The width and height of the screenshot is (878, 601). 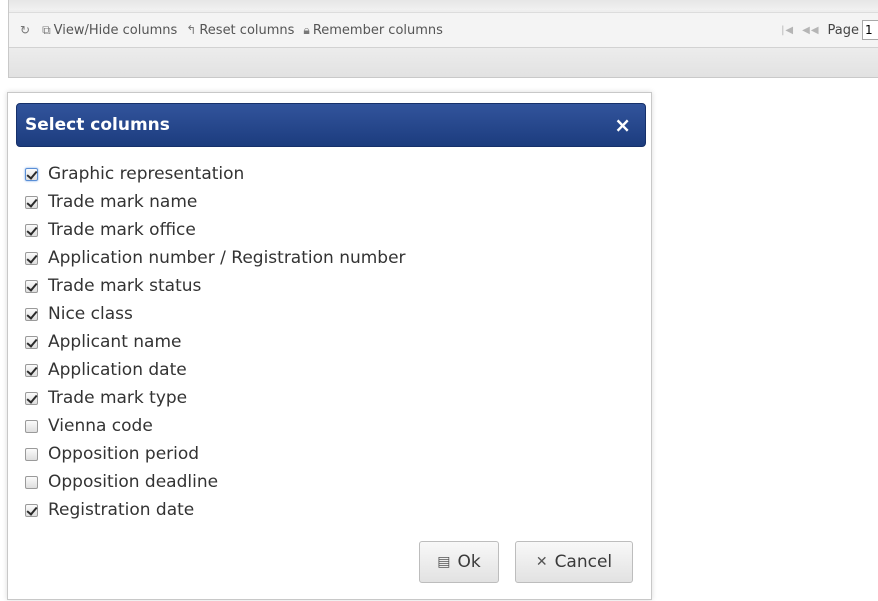 I want to click on pager-first-button: |◀, so click(x=787, y=30).